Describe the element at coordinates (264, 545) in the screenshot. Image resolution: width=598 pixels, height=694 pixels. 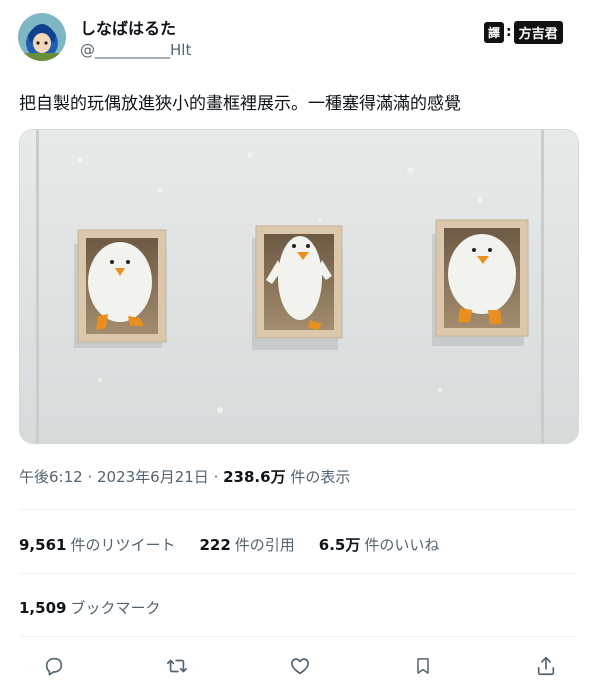
I see `quote-label: 件の引用` at that location.